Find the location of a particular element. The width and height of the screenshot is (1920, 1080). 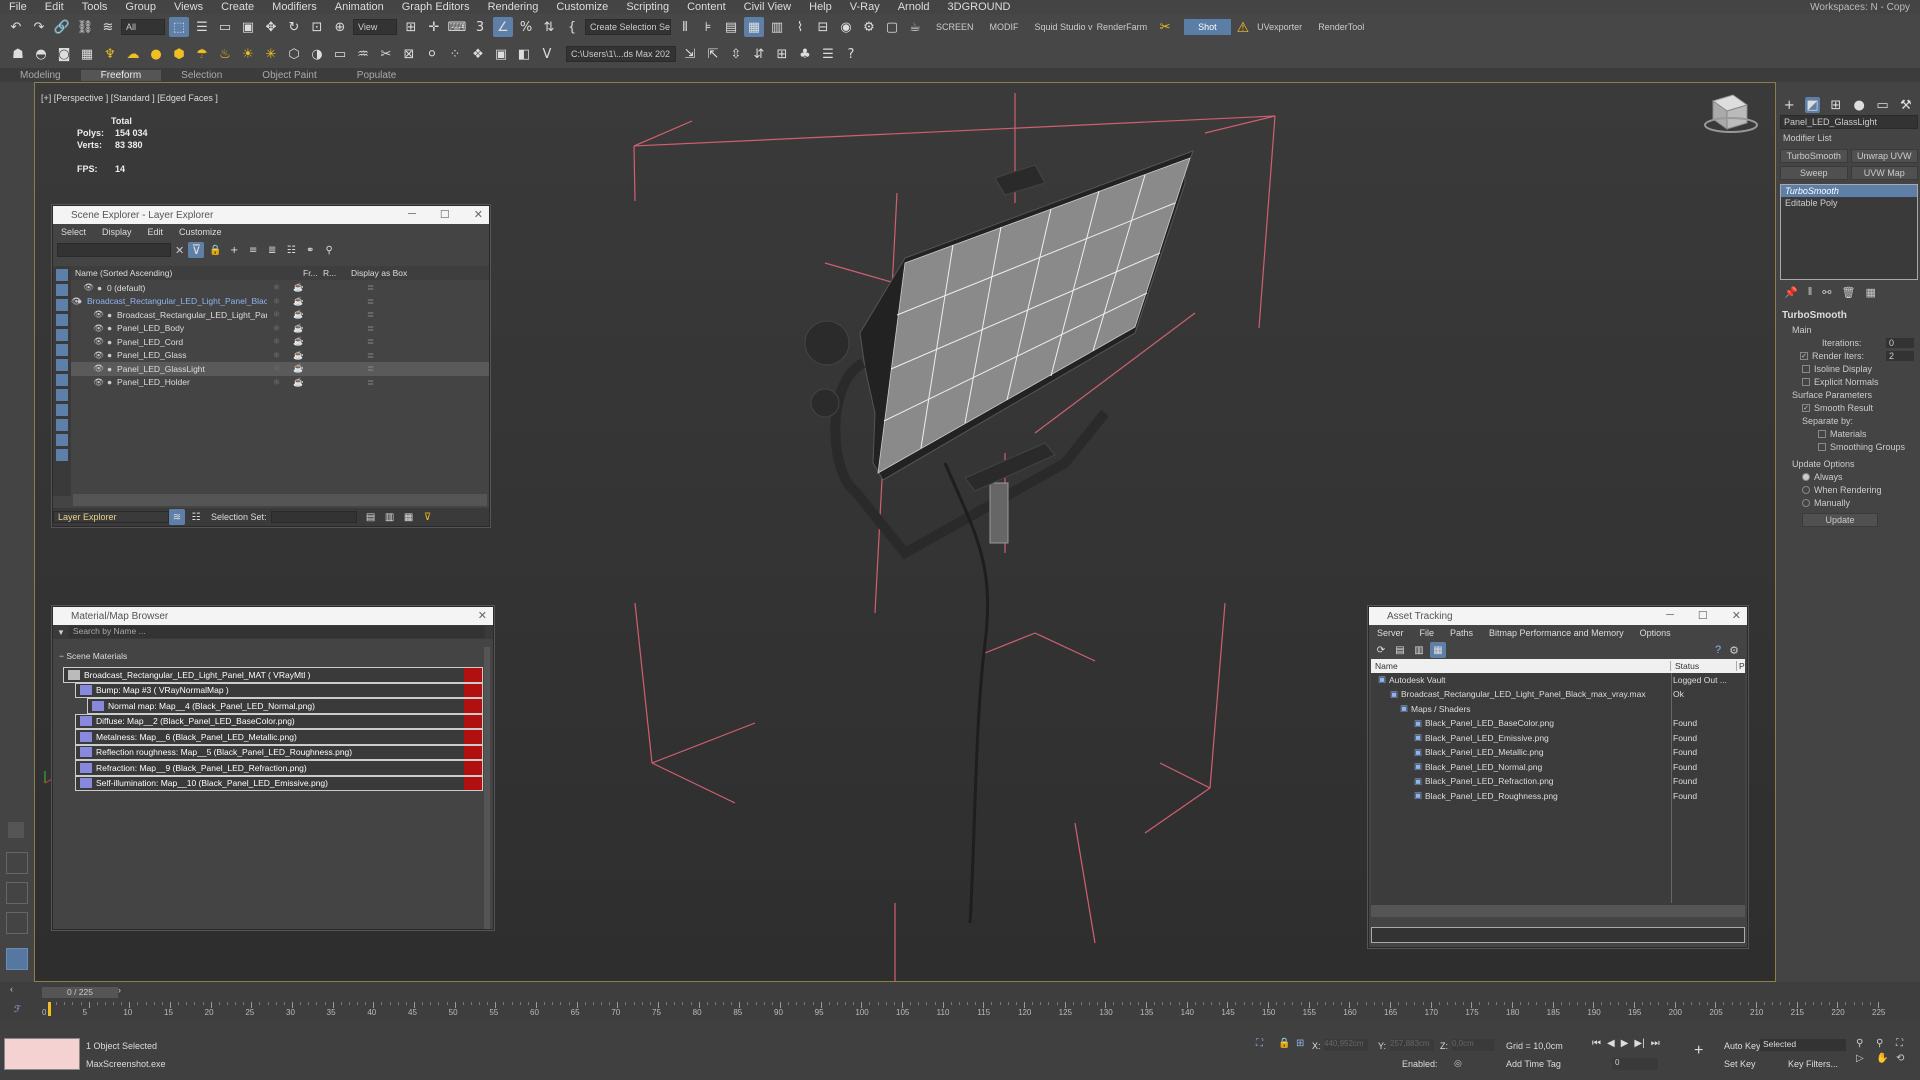

sparkle-icon: ✳ is located at coordinates (271, 54).